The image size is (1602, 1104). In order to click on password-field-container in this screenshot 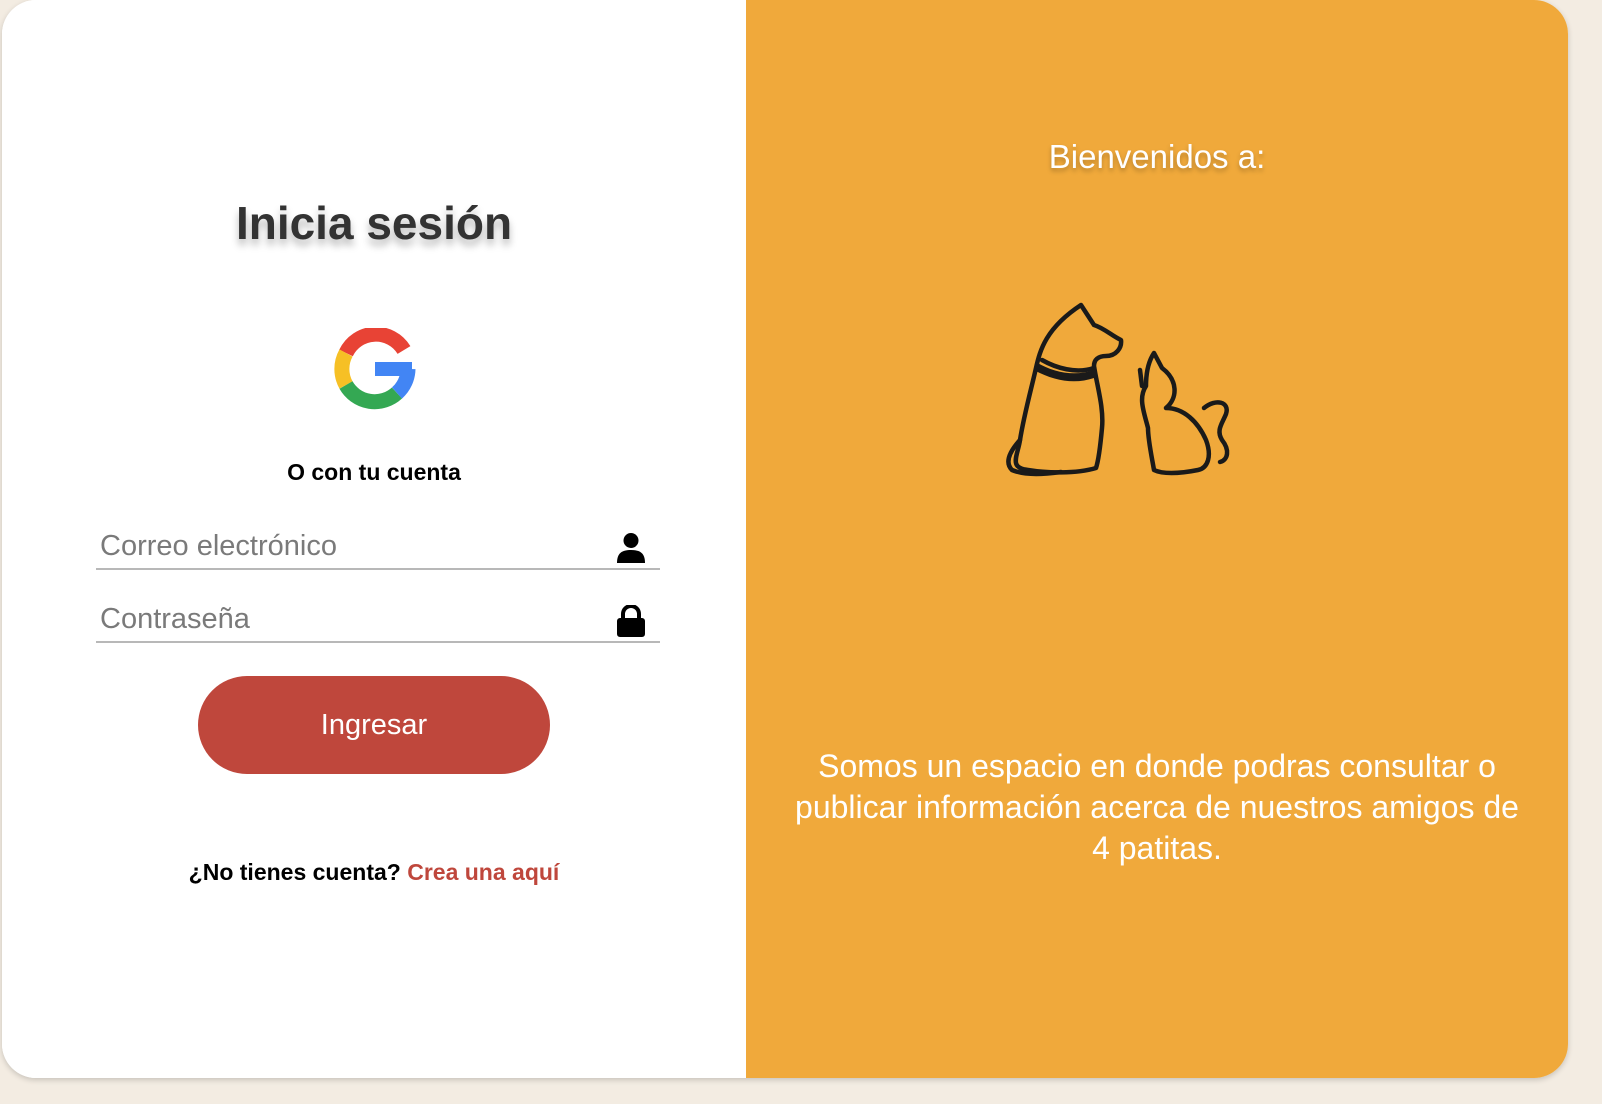, I will do `click(378, 620)`.